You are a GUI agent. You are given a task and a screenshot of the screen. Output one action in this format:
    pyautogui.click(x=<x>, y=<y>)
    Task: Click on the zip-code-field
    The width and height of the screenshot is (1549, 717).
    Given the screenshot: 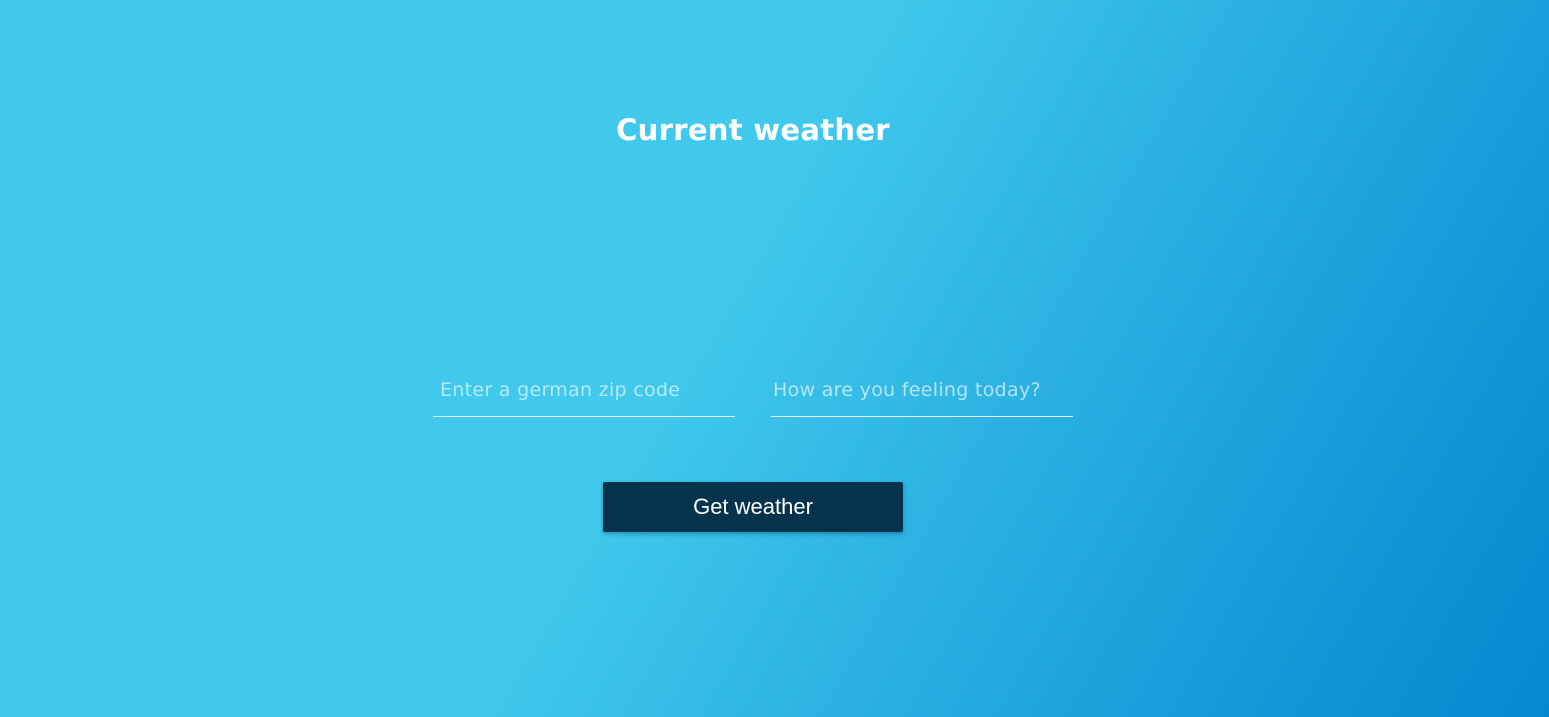 What is the action you would take?
    pyautogui.click(x=584, y=391)
    